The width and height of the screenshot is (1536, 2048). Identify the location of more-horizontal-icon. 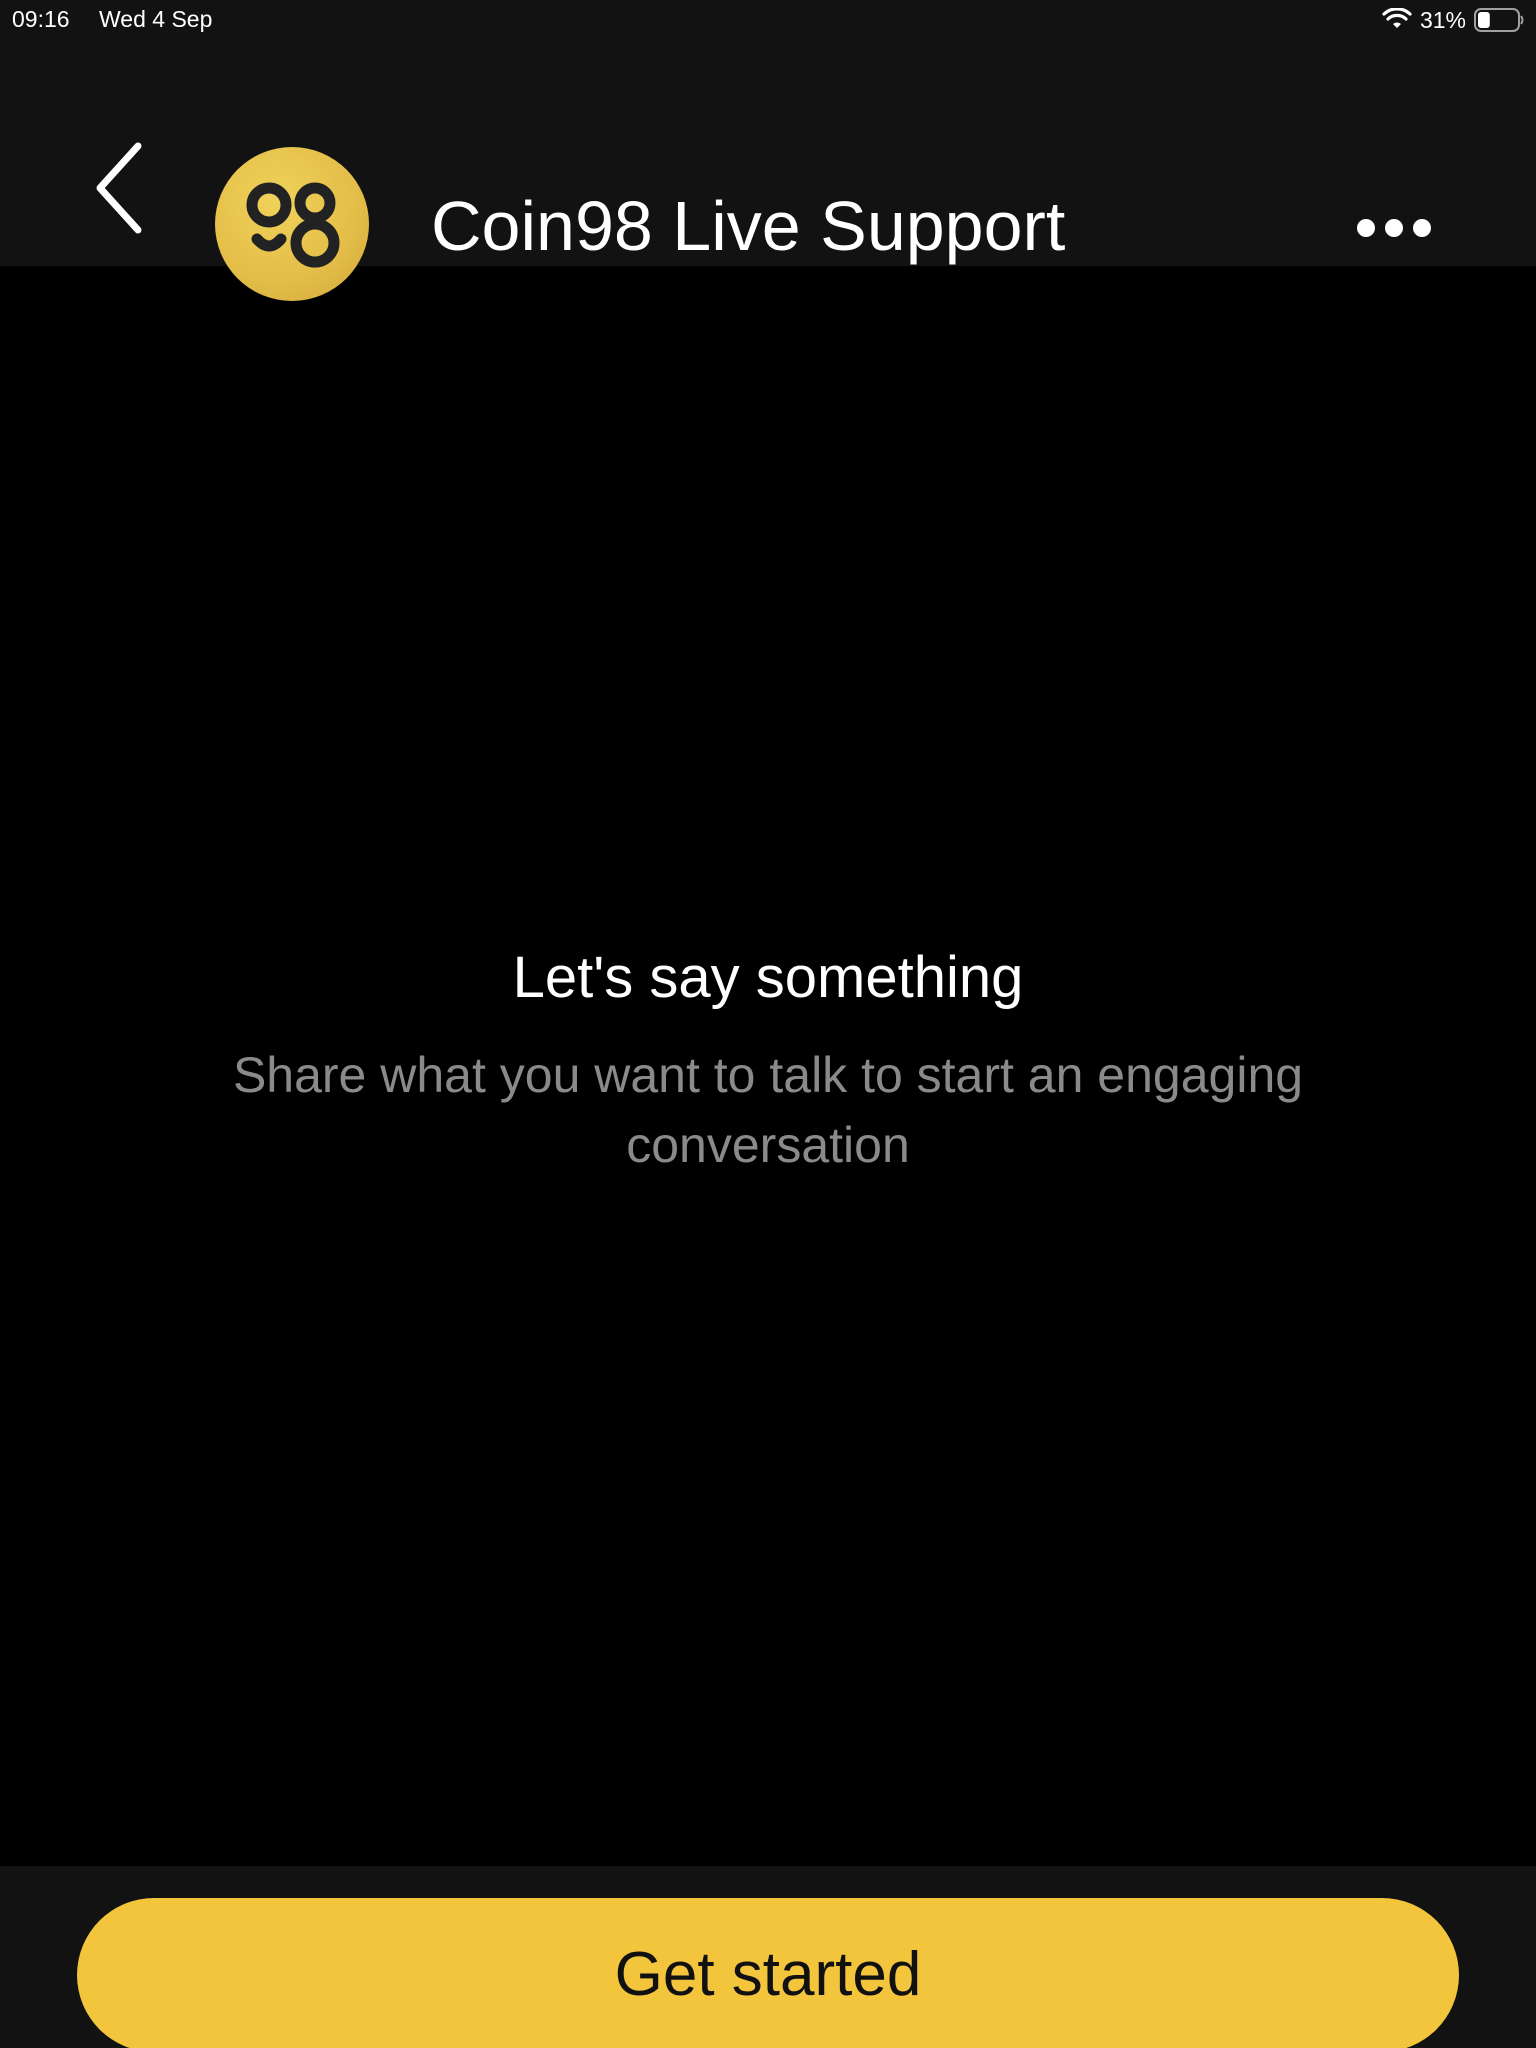
(1394, 228).